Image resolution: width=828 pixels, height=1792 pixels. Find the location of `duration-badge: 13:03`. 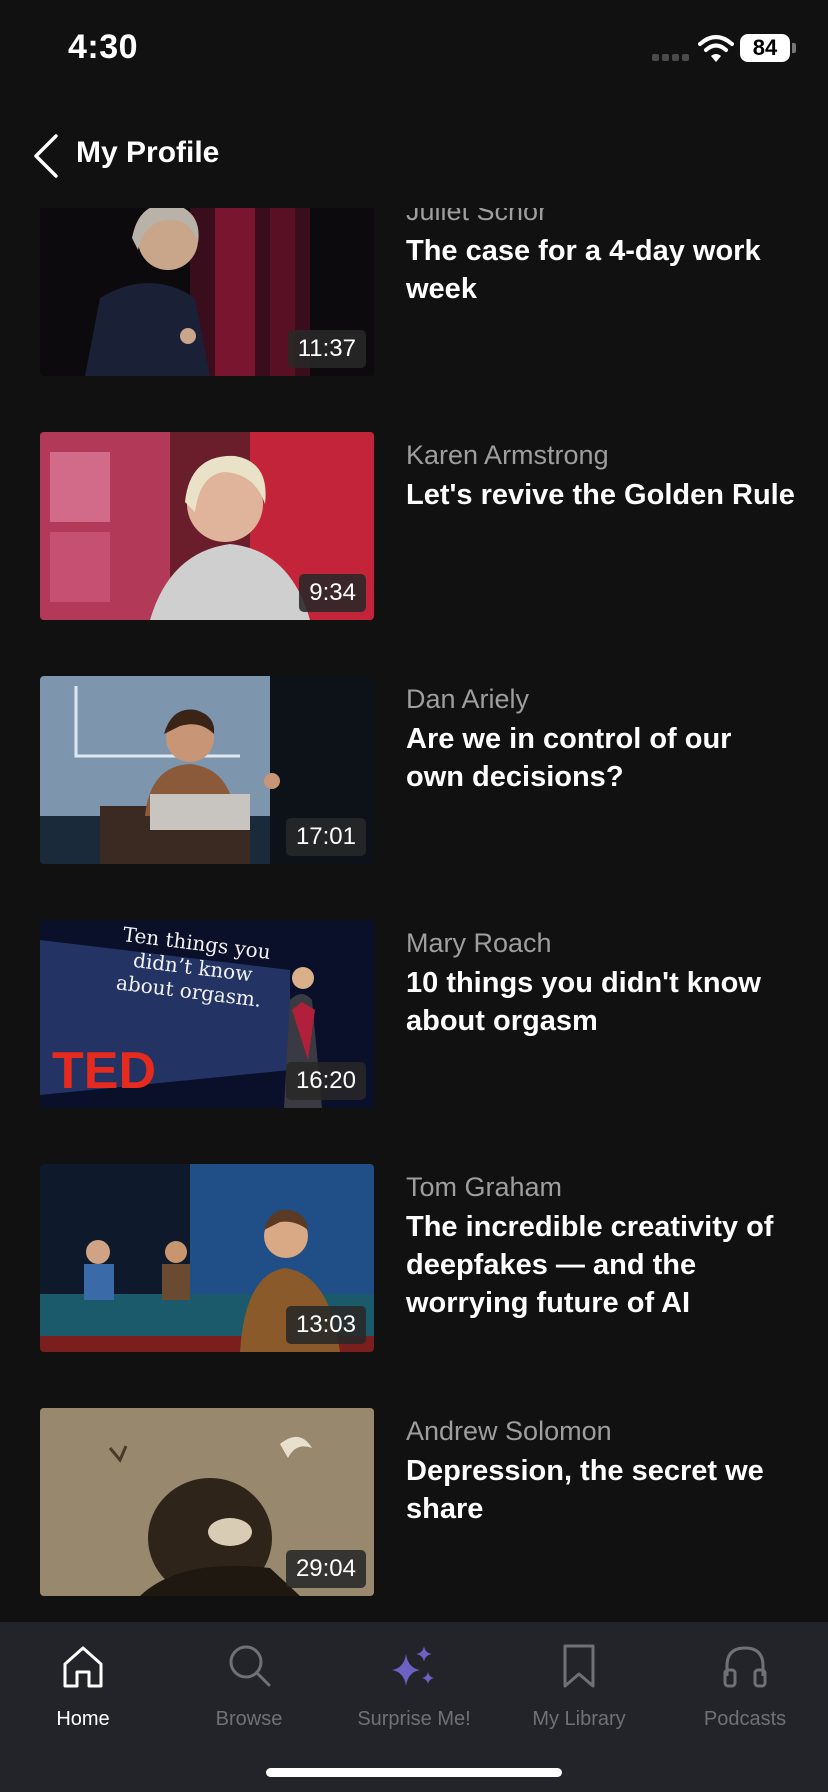

duration-badge: 13:03 is located at coordinates (325, 1325).